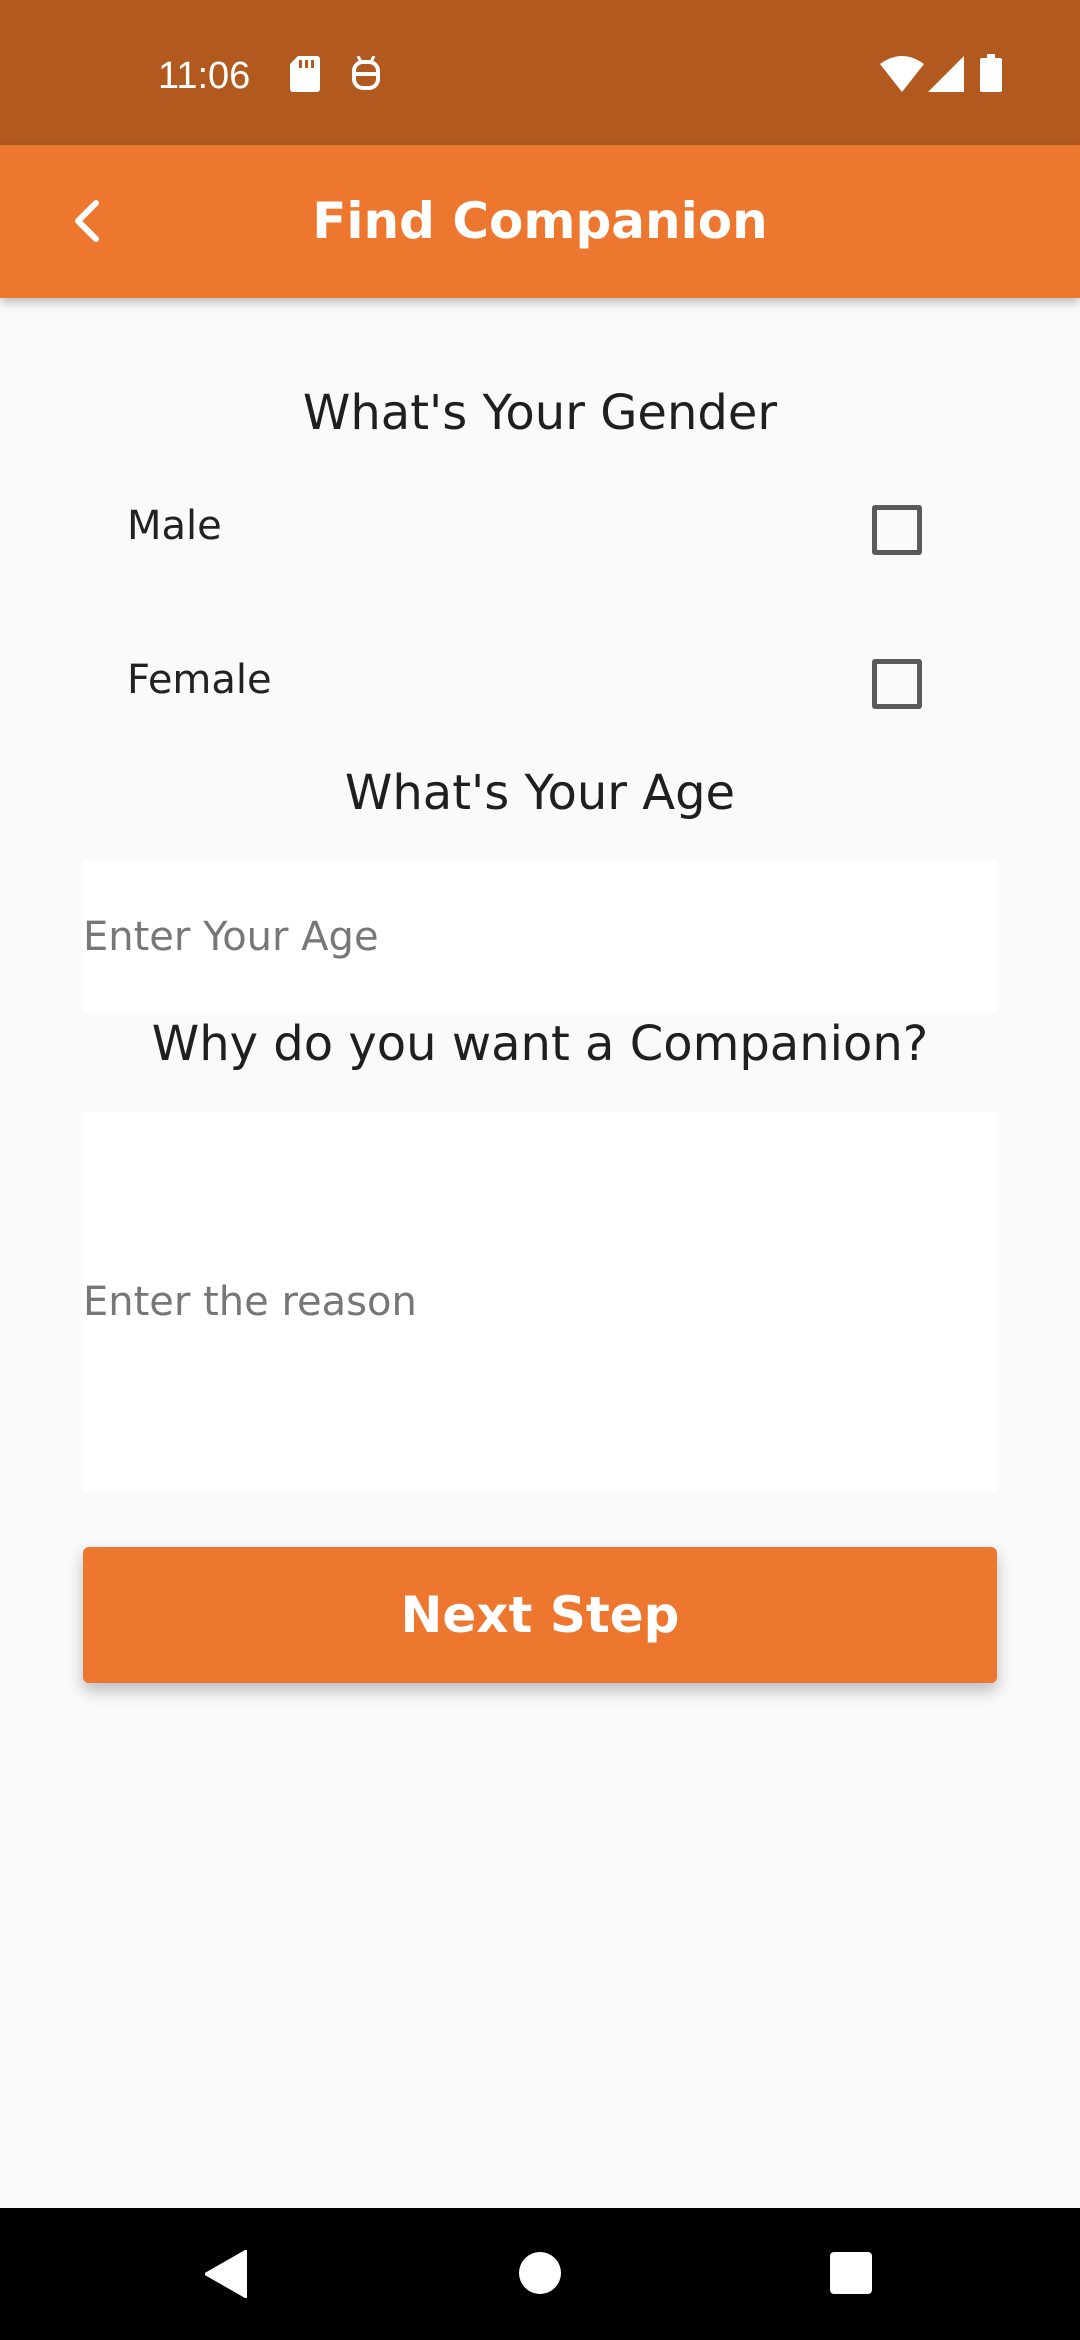 The height and width of the screenshot is (2340, 1080). I want to click on female-label: Female, so click(199, 680).